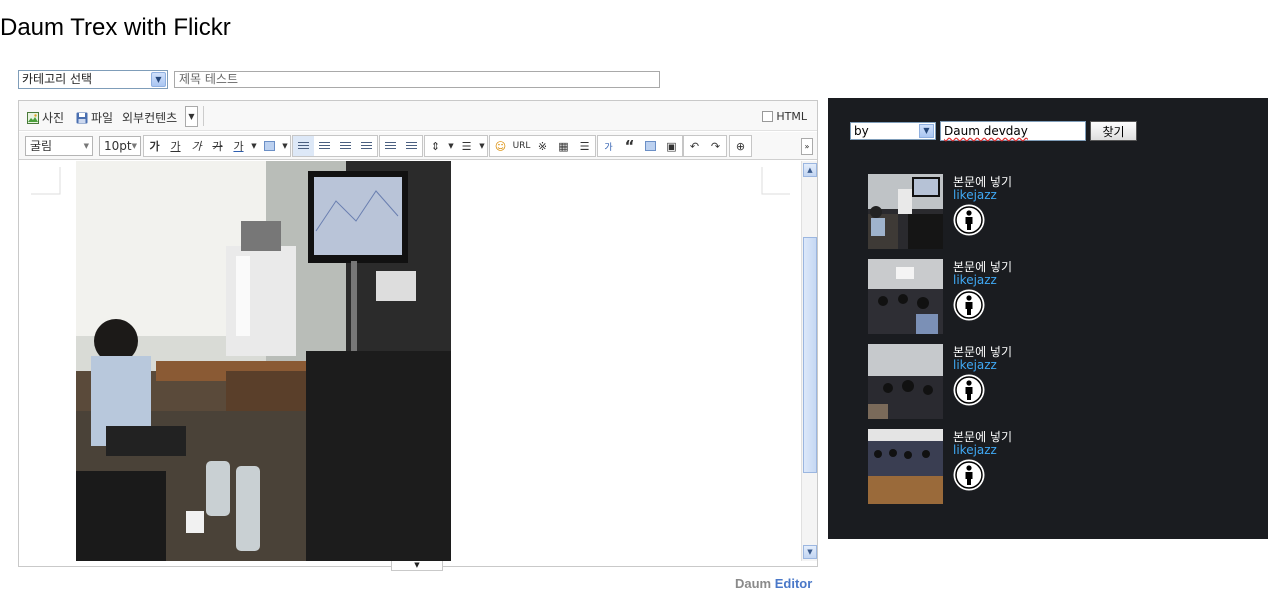 Image resolution: width=1273 pixels, height=598 pixels. I want to click on align-center-icon, so click(324, 146).